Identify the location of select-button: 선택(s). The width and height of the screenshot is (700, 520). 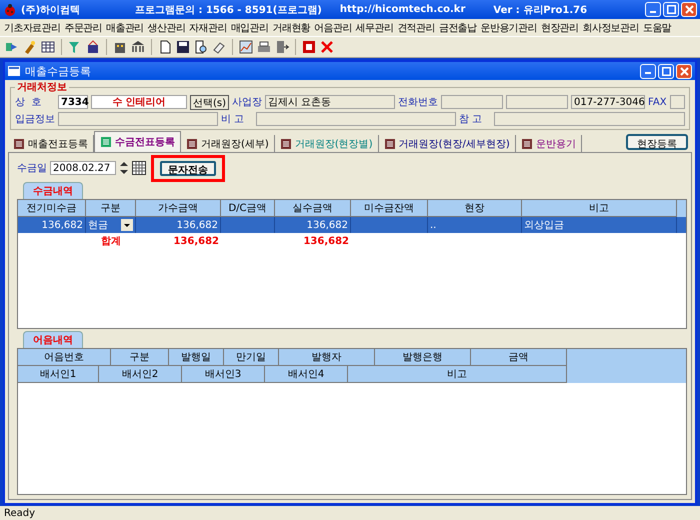
(210, 102).